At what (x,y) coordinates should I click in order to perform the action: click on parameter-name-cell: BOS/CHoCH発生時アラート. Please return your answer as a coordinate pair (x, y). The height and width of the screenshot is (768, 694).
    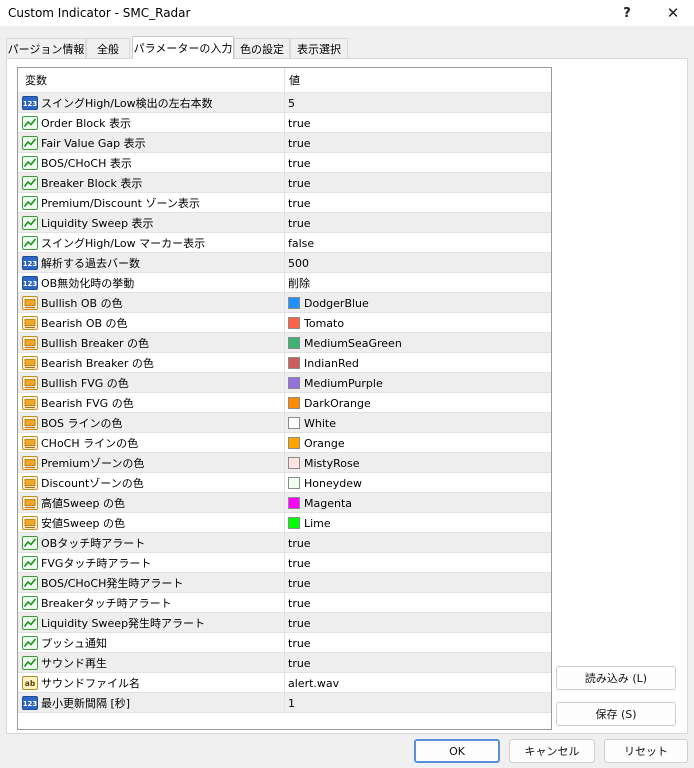
    Looking at the image, I should click on (102, 583).